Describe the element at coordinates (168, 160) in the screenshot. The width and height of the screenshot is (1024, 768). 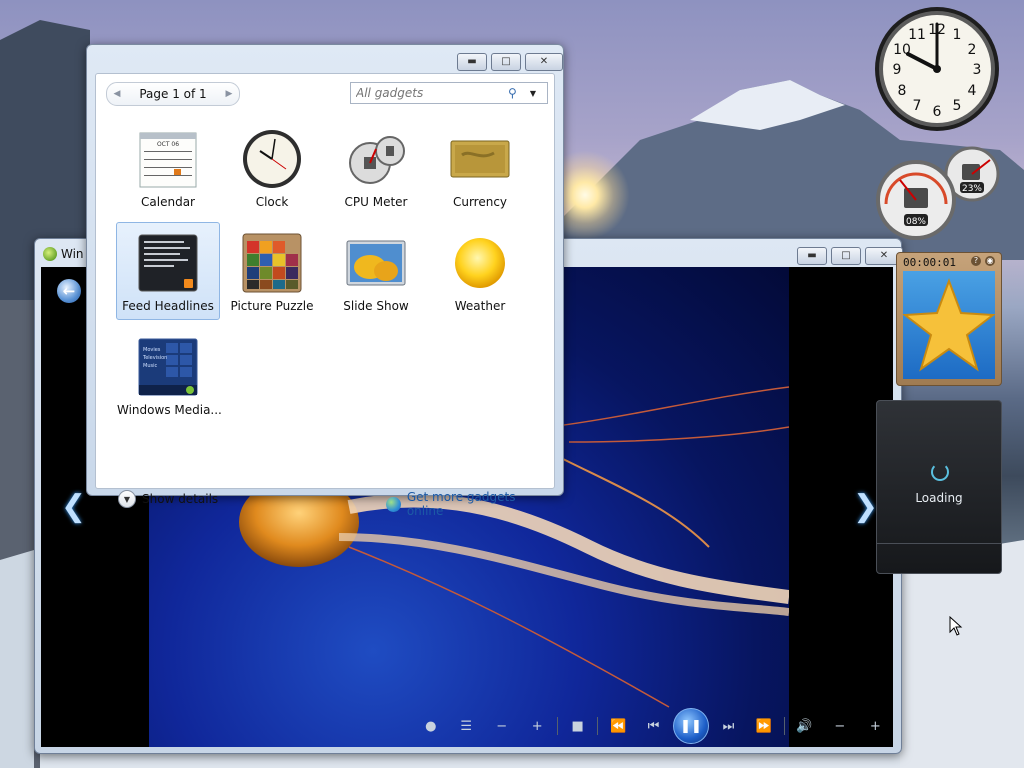
I see `calendar-icon: OCT 06` at that location.